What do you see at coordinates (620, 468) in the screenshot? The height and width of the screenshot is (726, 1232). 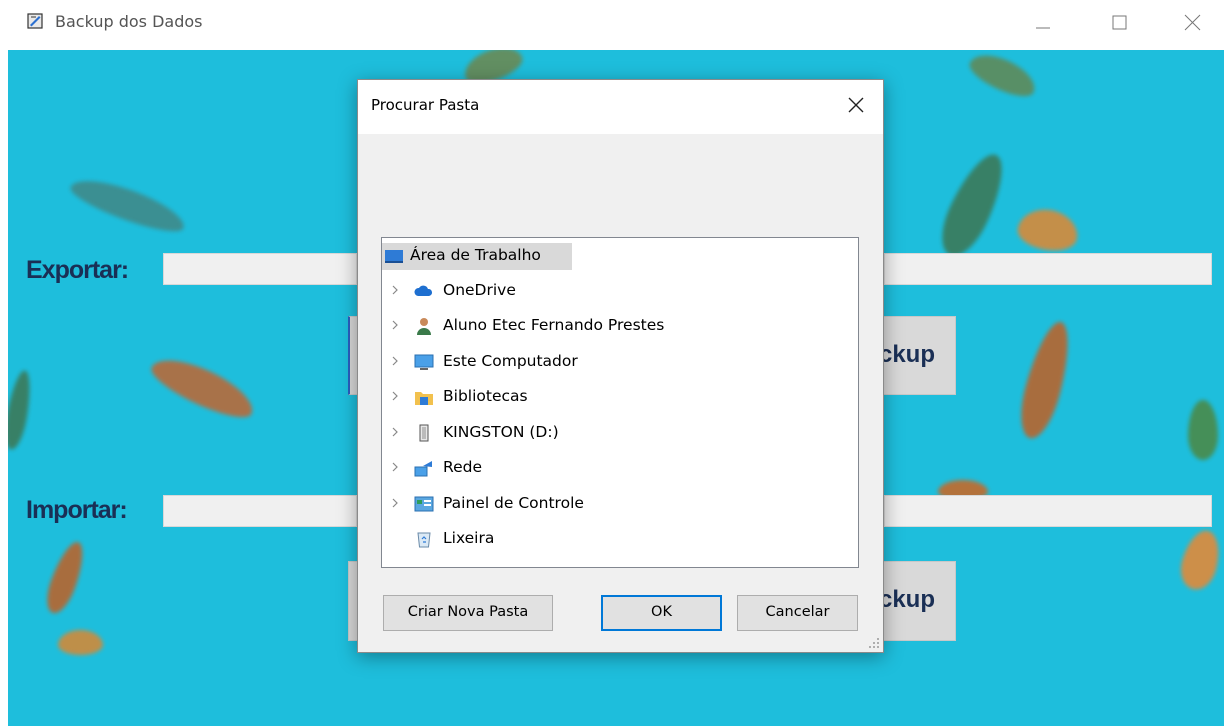 I see `tree-item-network: Rede` at bounding box center [620, 468].